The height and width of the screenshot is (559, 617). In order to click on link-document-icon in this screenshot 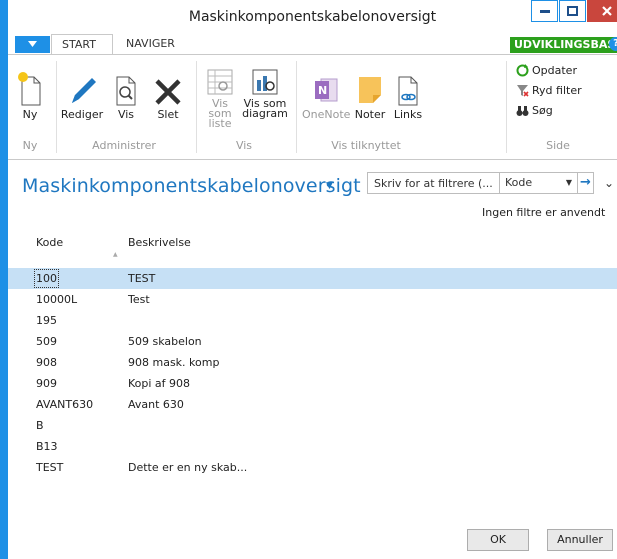, I will do `click(408, 91)`.